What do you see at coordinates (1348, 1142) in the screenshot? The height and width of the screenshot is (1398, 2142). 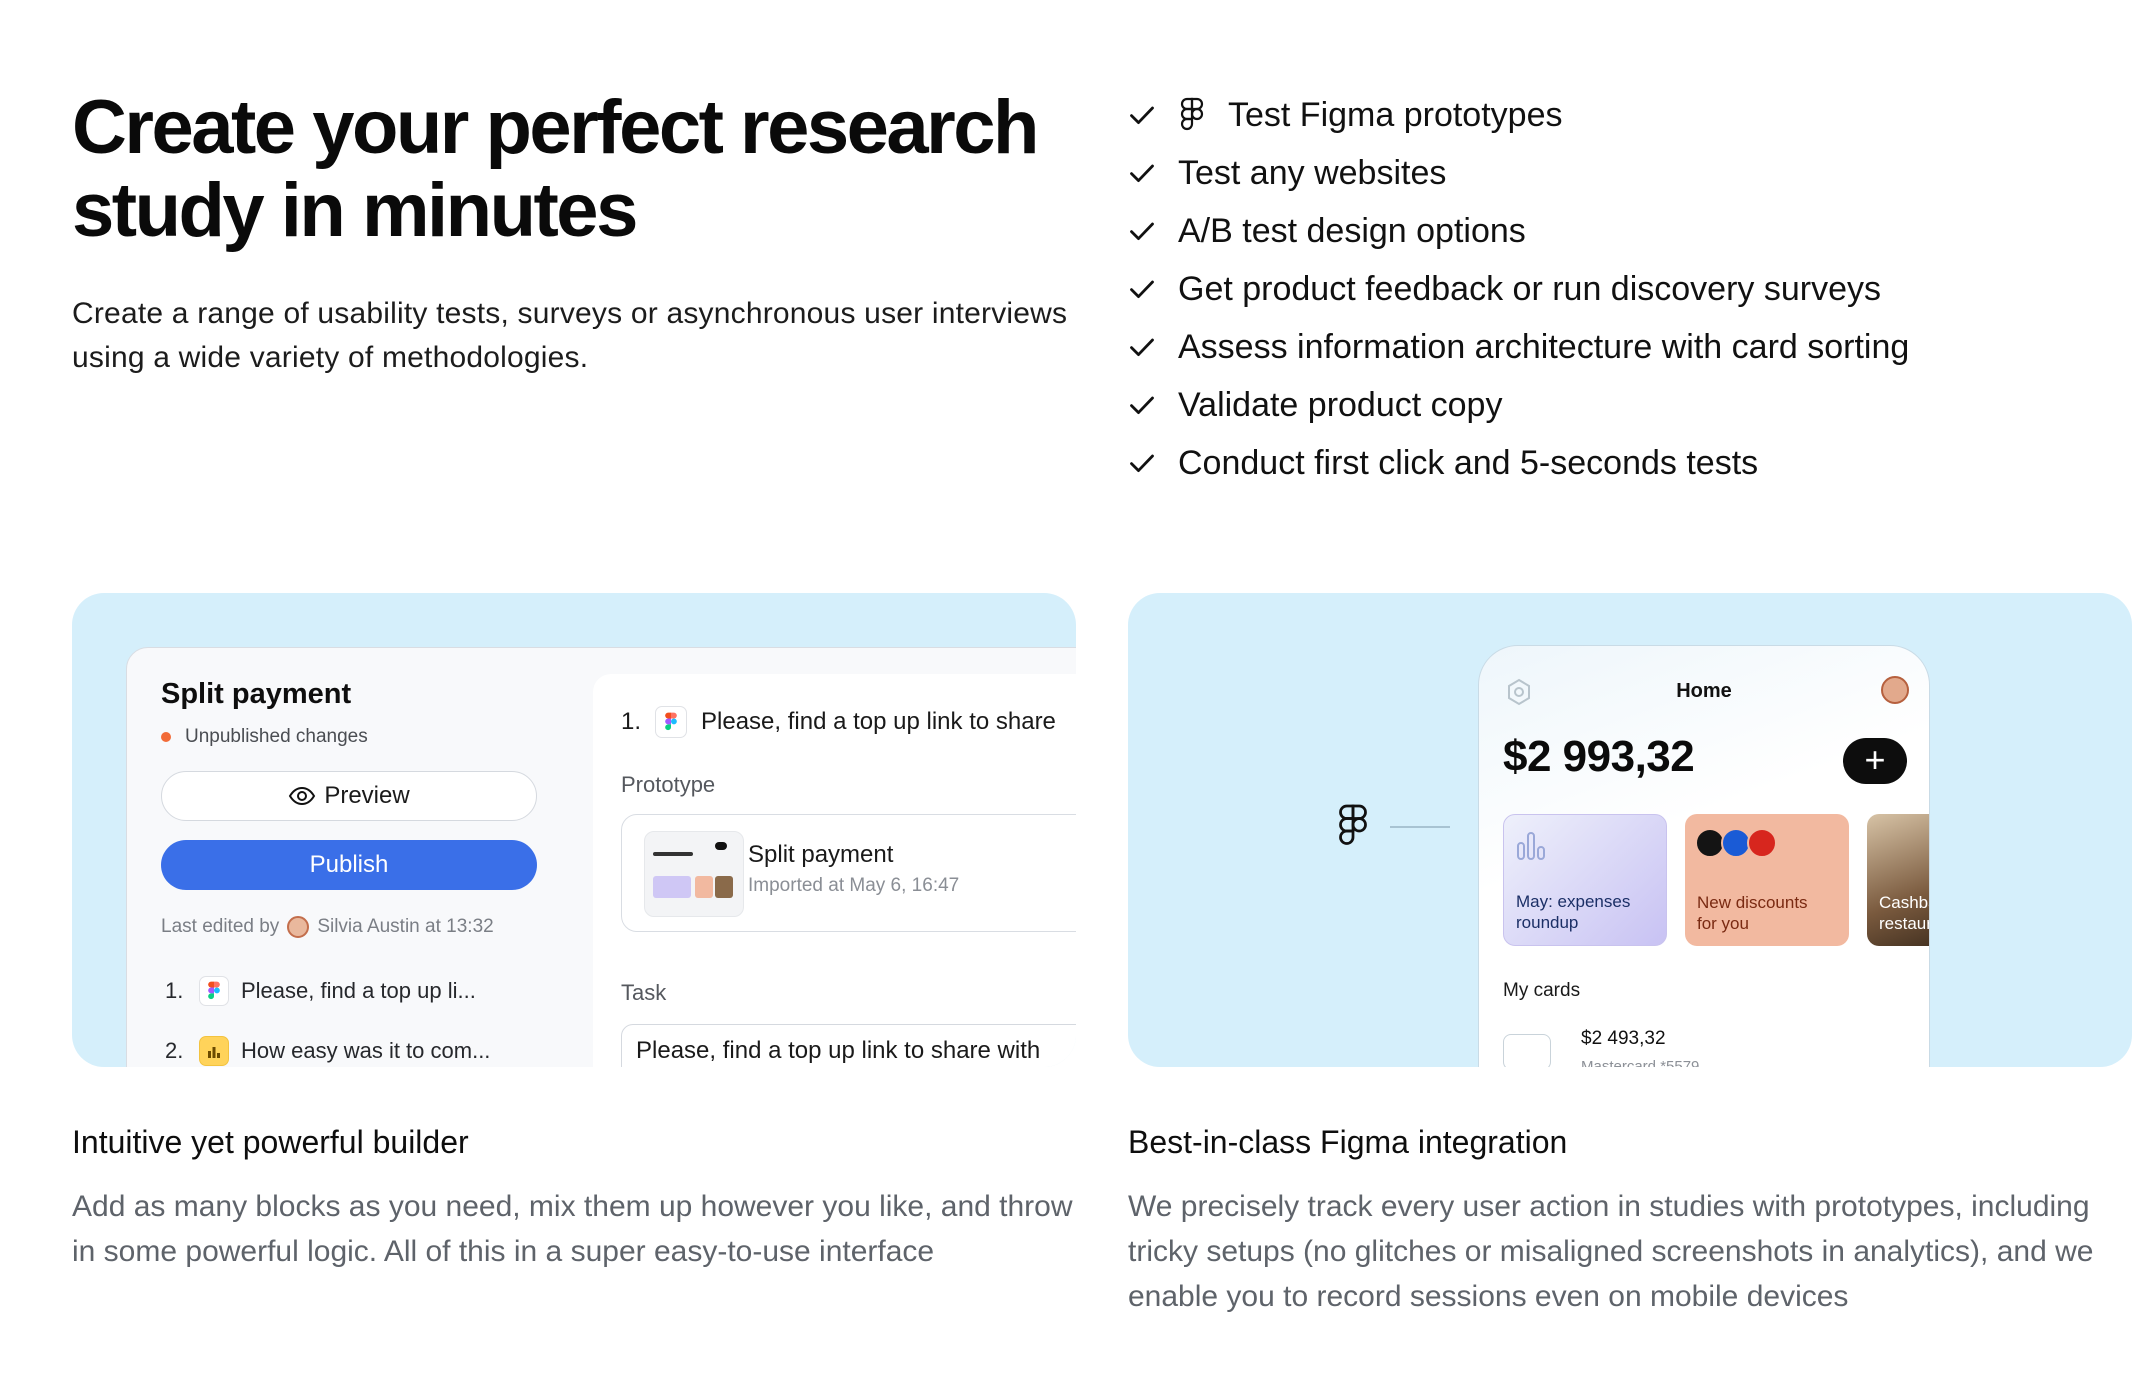 I see `feature-card-title: Best-in-class Figma integration` at bounding box center [1348, 1142].